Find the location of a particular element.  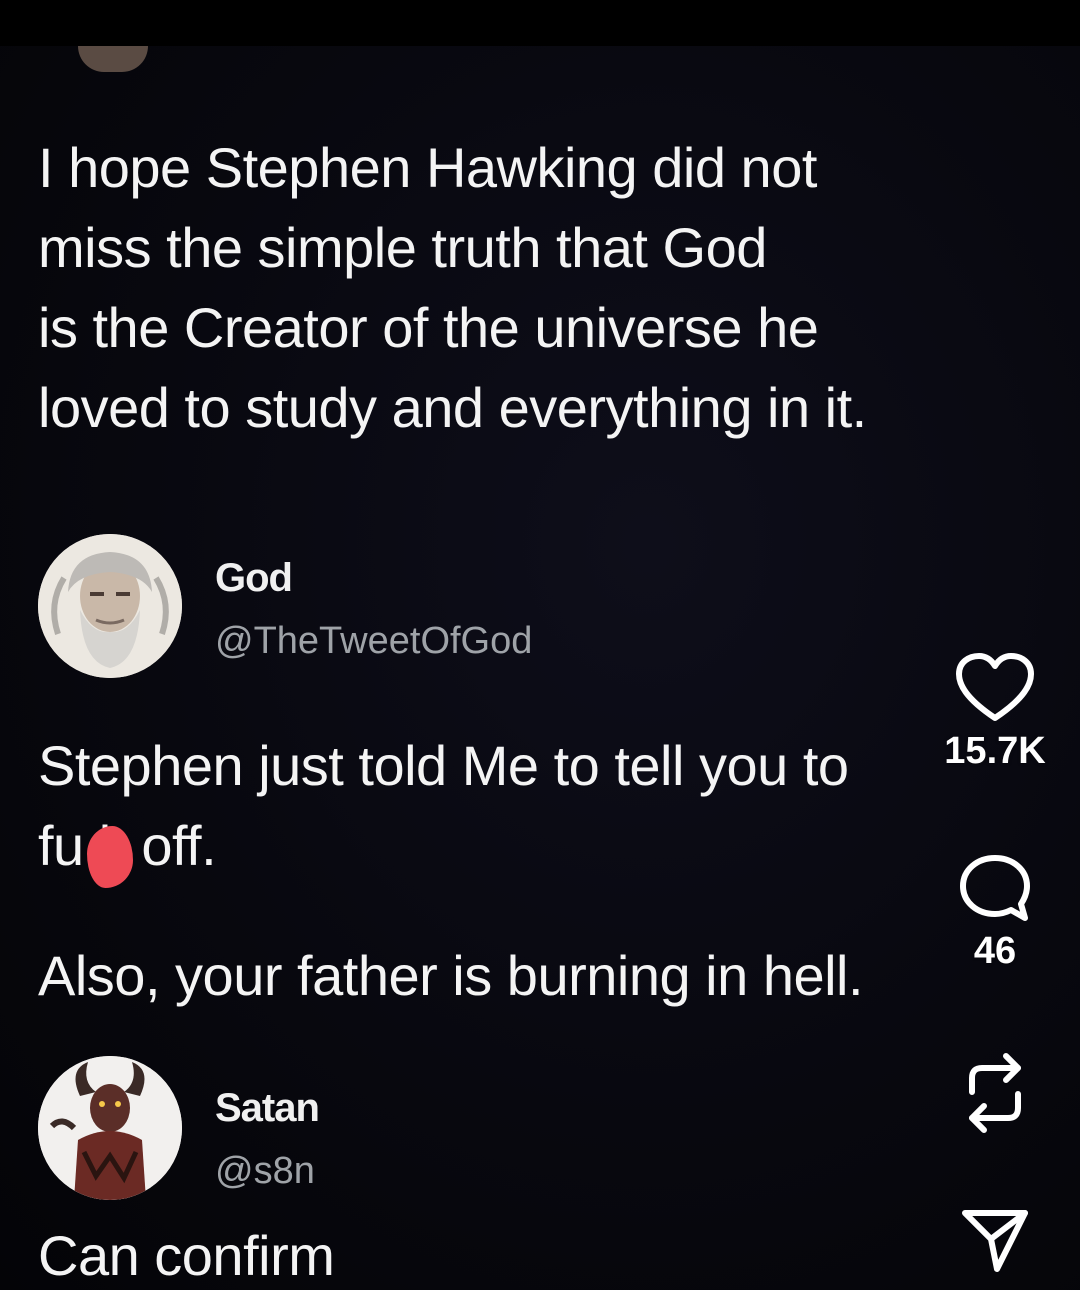

share-button is located at coordinates (995, 1240).